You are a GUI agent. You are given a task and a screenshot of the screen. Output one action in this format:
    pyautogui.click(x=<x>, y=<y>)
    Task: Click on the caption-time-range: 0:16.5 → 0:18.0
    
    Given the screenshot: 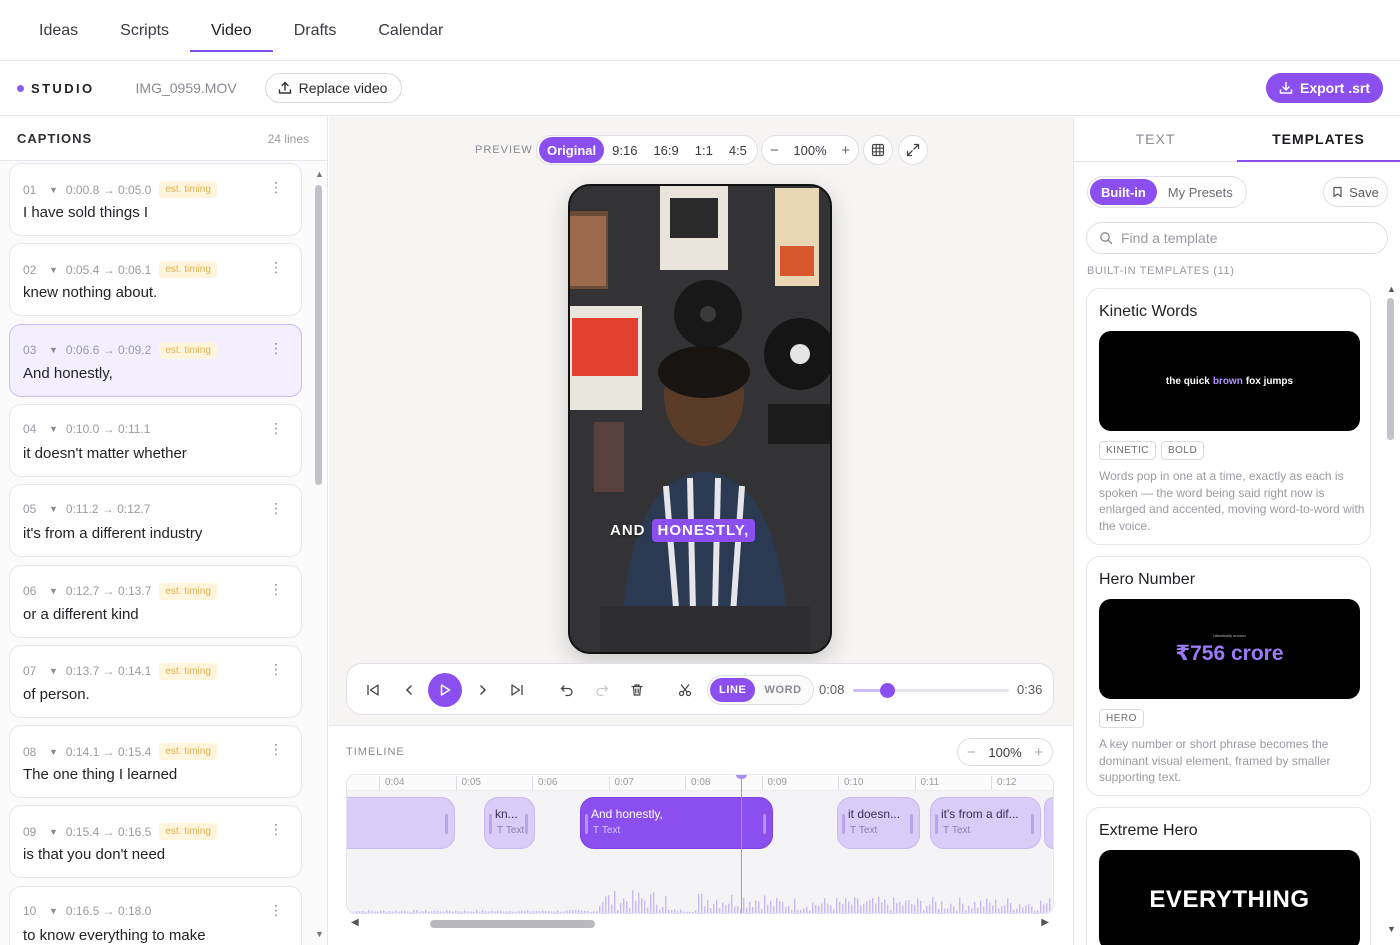 What is the action you would take?
    pyautogui.click(x=108, y=911)
    